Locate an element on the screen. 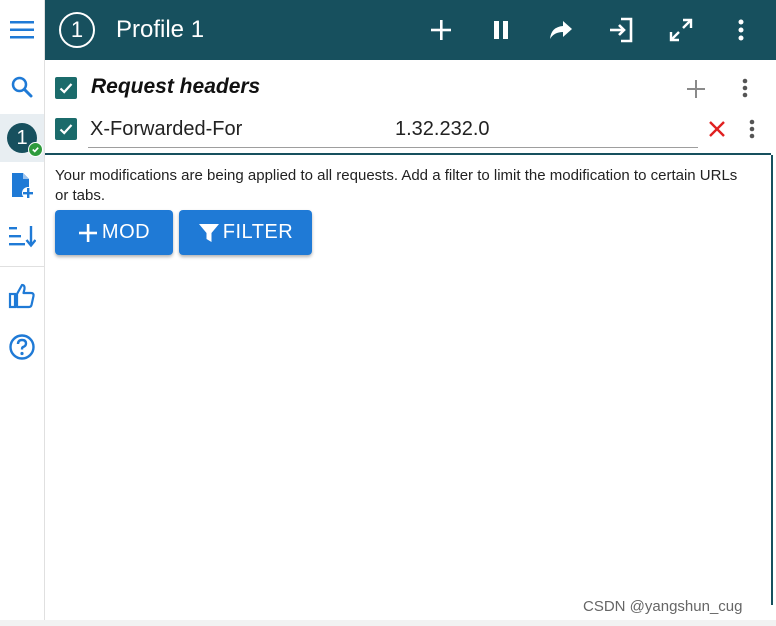 The width and height of the screenshot is (776, 626). menu-button is located at coordinates (22, 30).